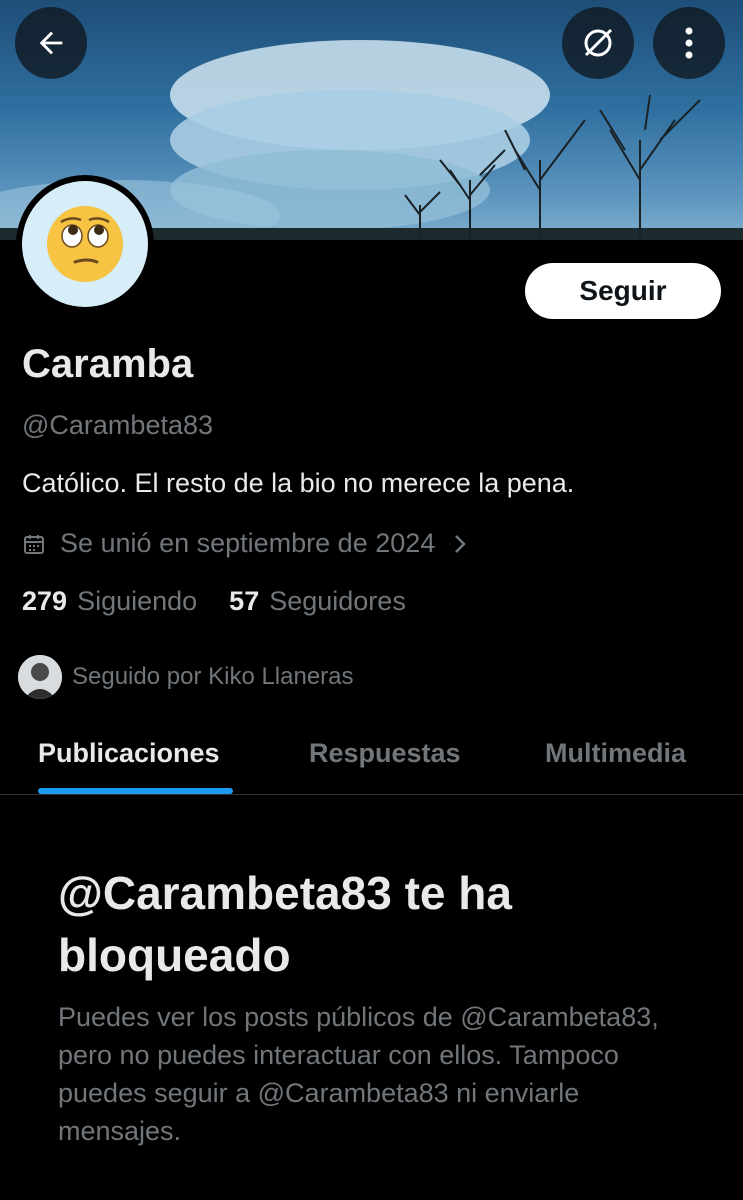 This screenshot has width=743, height=1200. I want to click on followers-count: 57, so click(244, 601).